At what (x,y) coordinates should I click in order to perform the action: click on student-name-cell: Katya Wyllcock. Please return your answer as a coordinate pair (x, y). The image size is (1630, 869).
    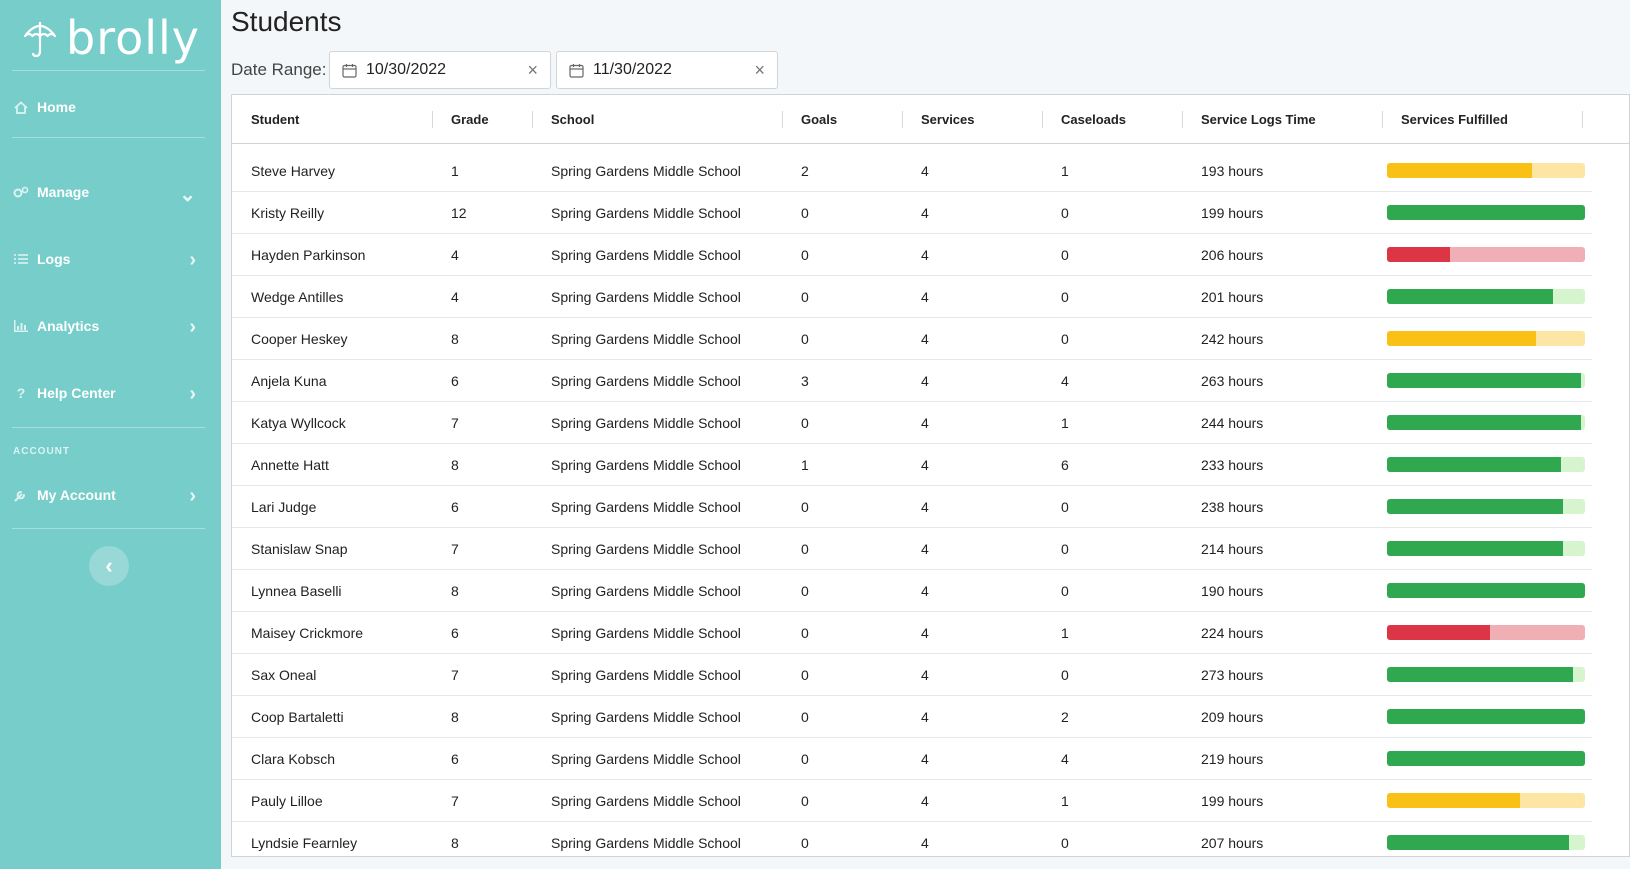
    Looking at the image, I should click on (298, 422).